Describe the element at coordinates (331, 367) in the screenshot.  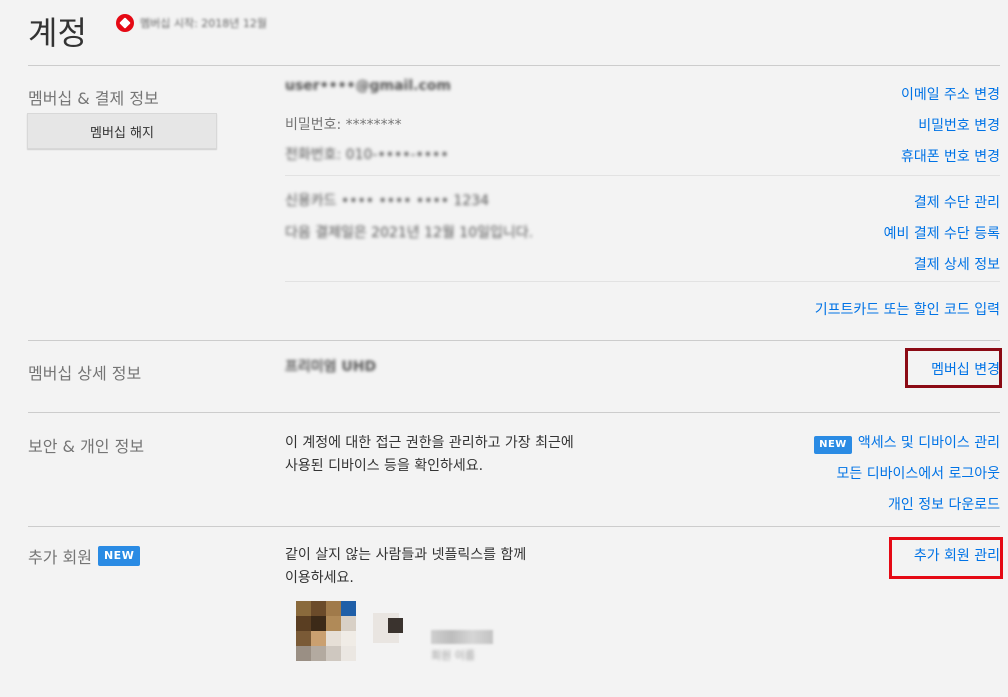
I see `plan-value: 프리미엄 UHD` at that location.